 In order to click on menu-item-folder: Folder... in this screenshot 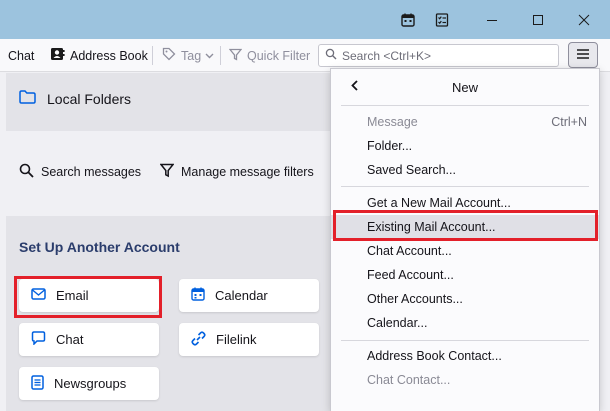, I will do `click(465, 146)`.